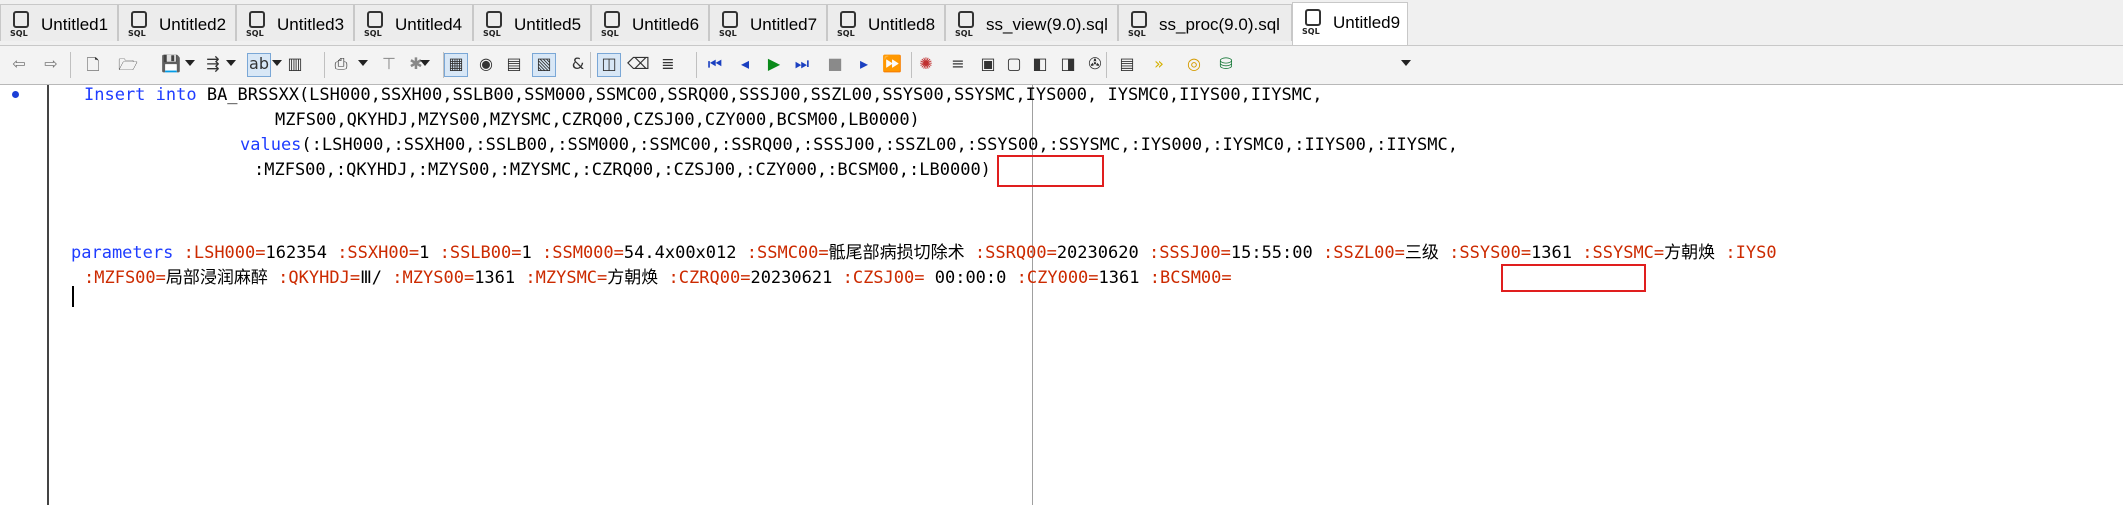 The image size is (2123, 505). I want to click on stop-icon: ■, so click(835, 65).